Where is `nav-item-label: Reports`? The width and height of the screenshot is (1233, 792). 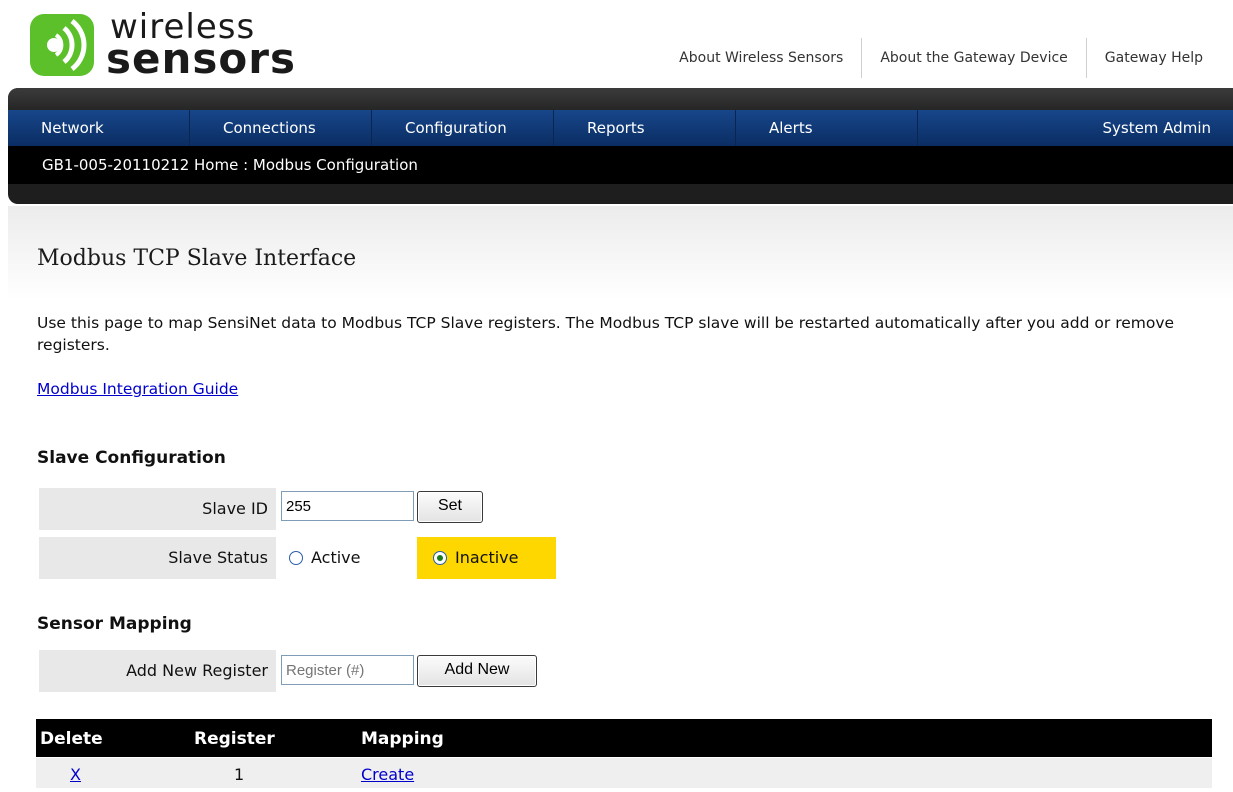
nav-item-label: Reports is located at coordinates (616, 128).